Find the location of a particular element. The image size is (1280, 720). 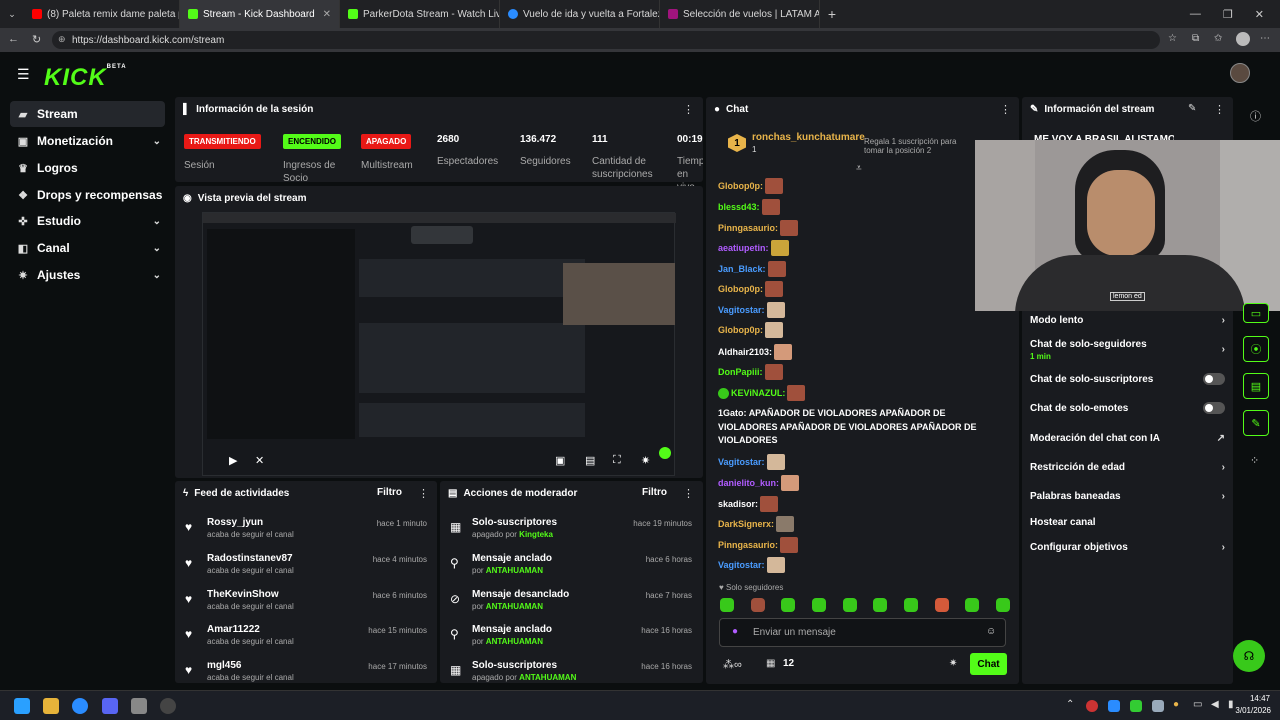

network-icon: ▭ is located at coordinates (1197, 704).